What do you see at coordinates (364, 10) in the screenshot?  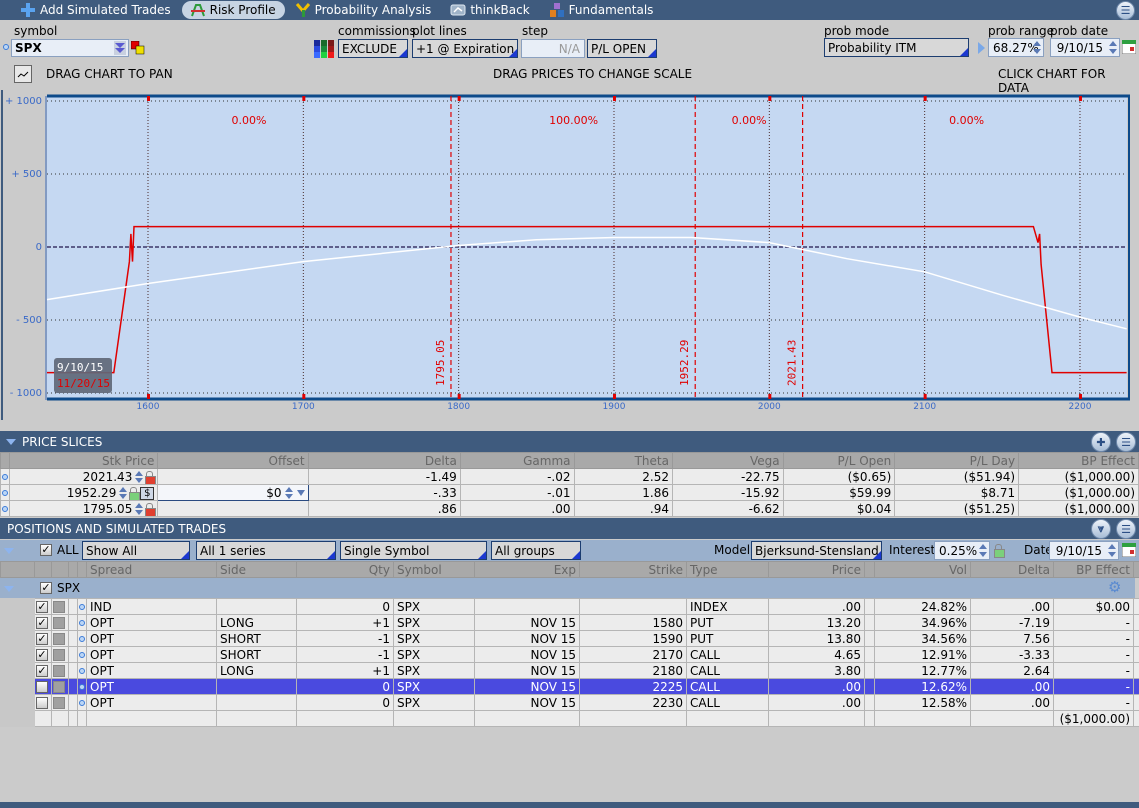 I see `tab-probability-analysis: Probability Analysis` at bounding box center [364, 10].